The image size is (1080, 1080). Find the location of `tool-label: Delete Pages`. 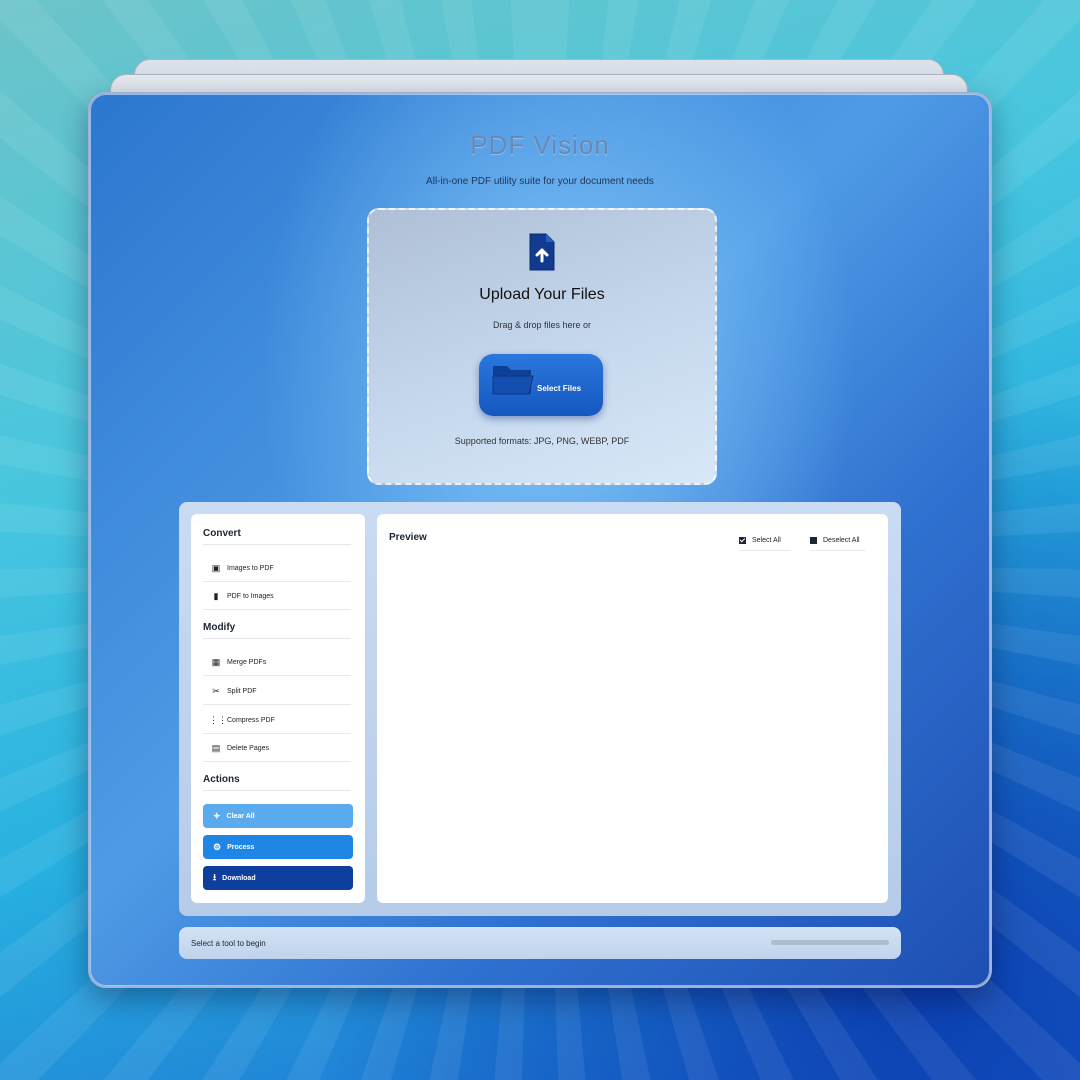

tool-label: Delete Pages is located at coordinates (248, 748).